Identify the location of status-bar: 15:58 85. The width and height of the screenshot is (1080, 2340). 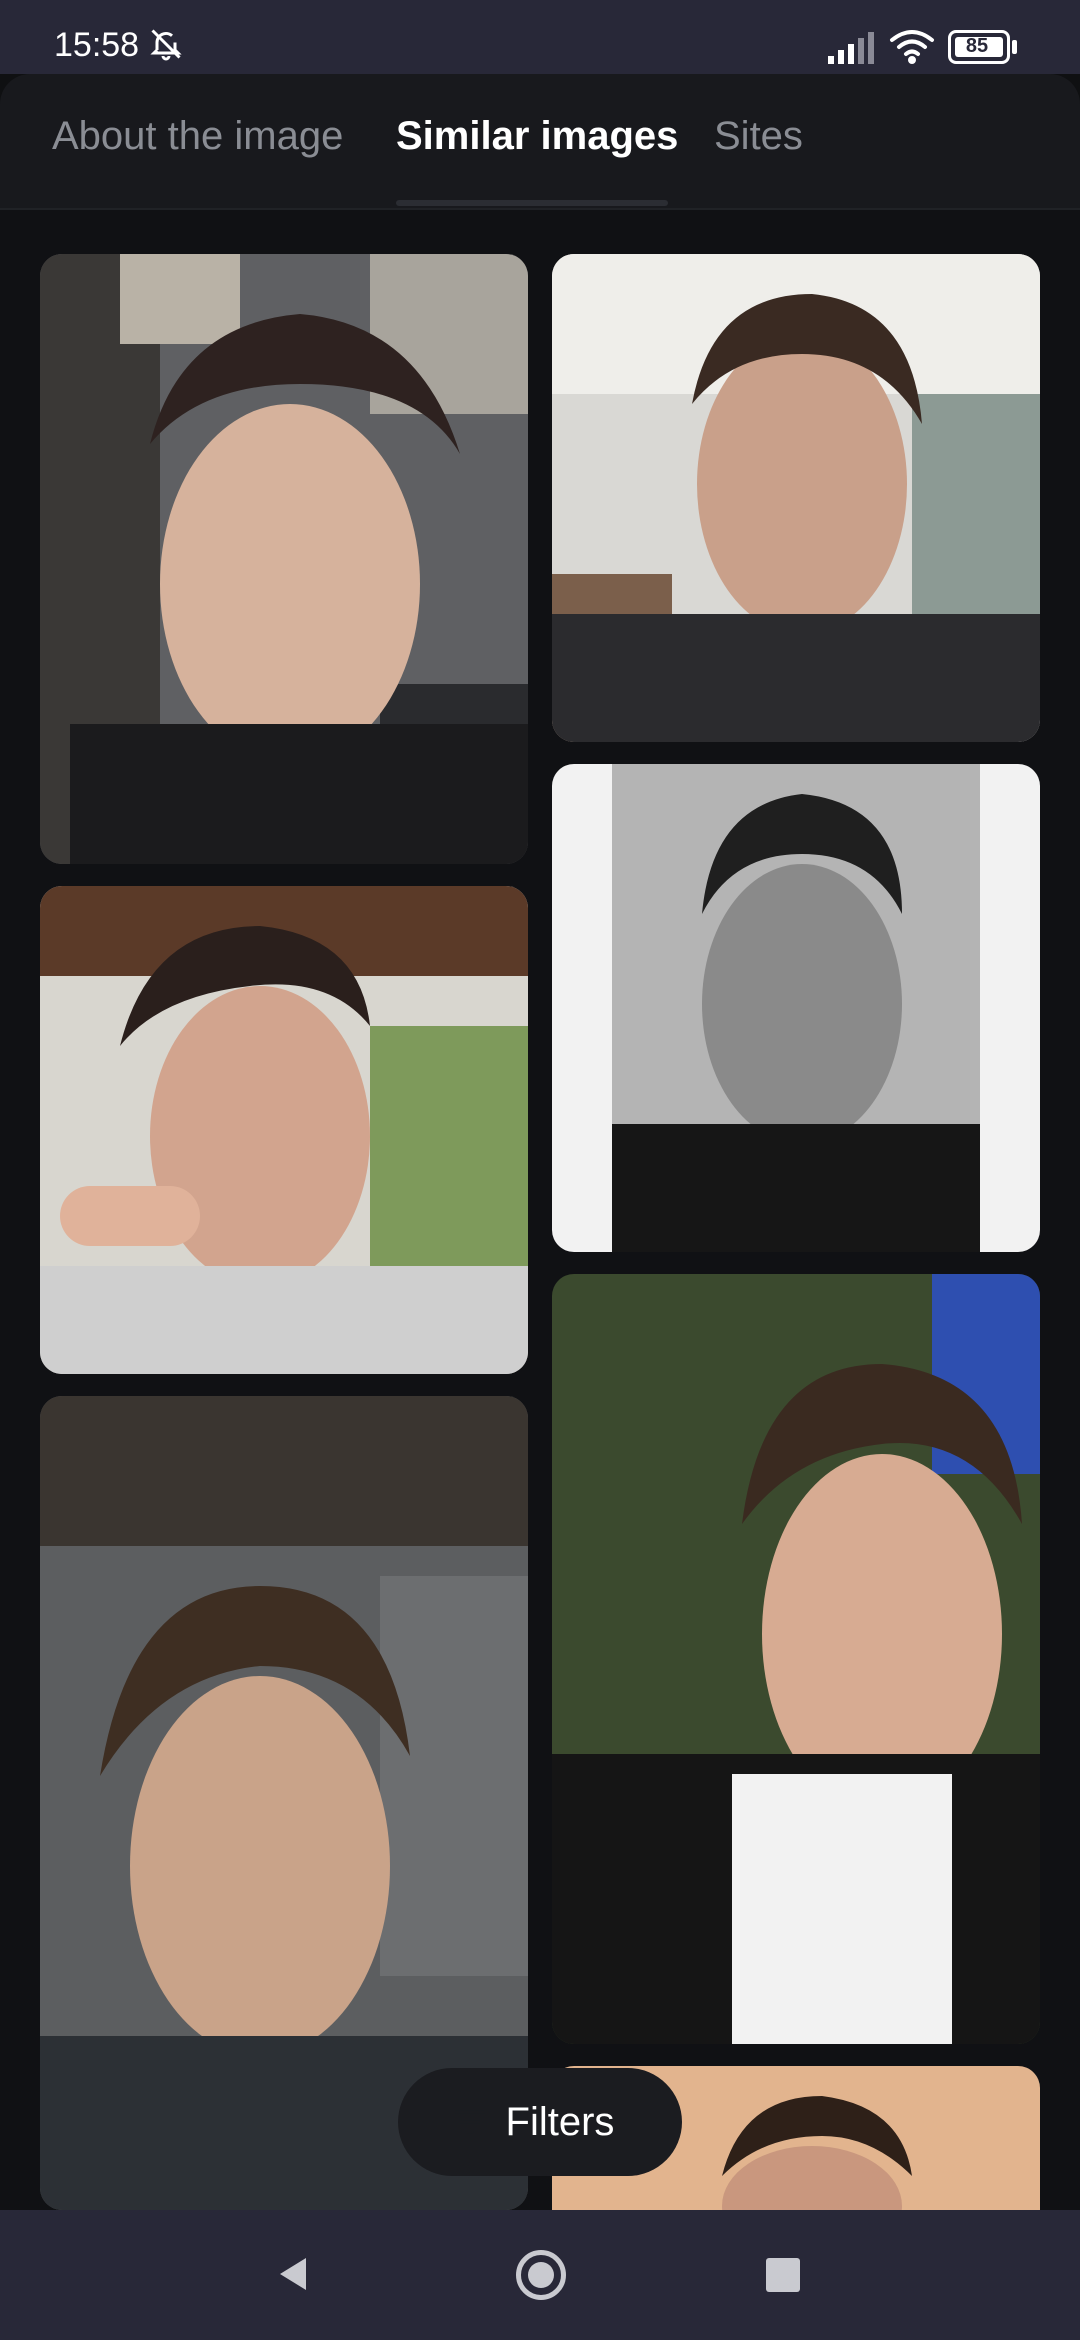
(540, 37).